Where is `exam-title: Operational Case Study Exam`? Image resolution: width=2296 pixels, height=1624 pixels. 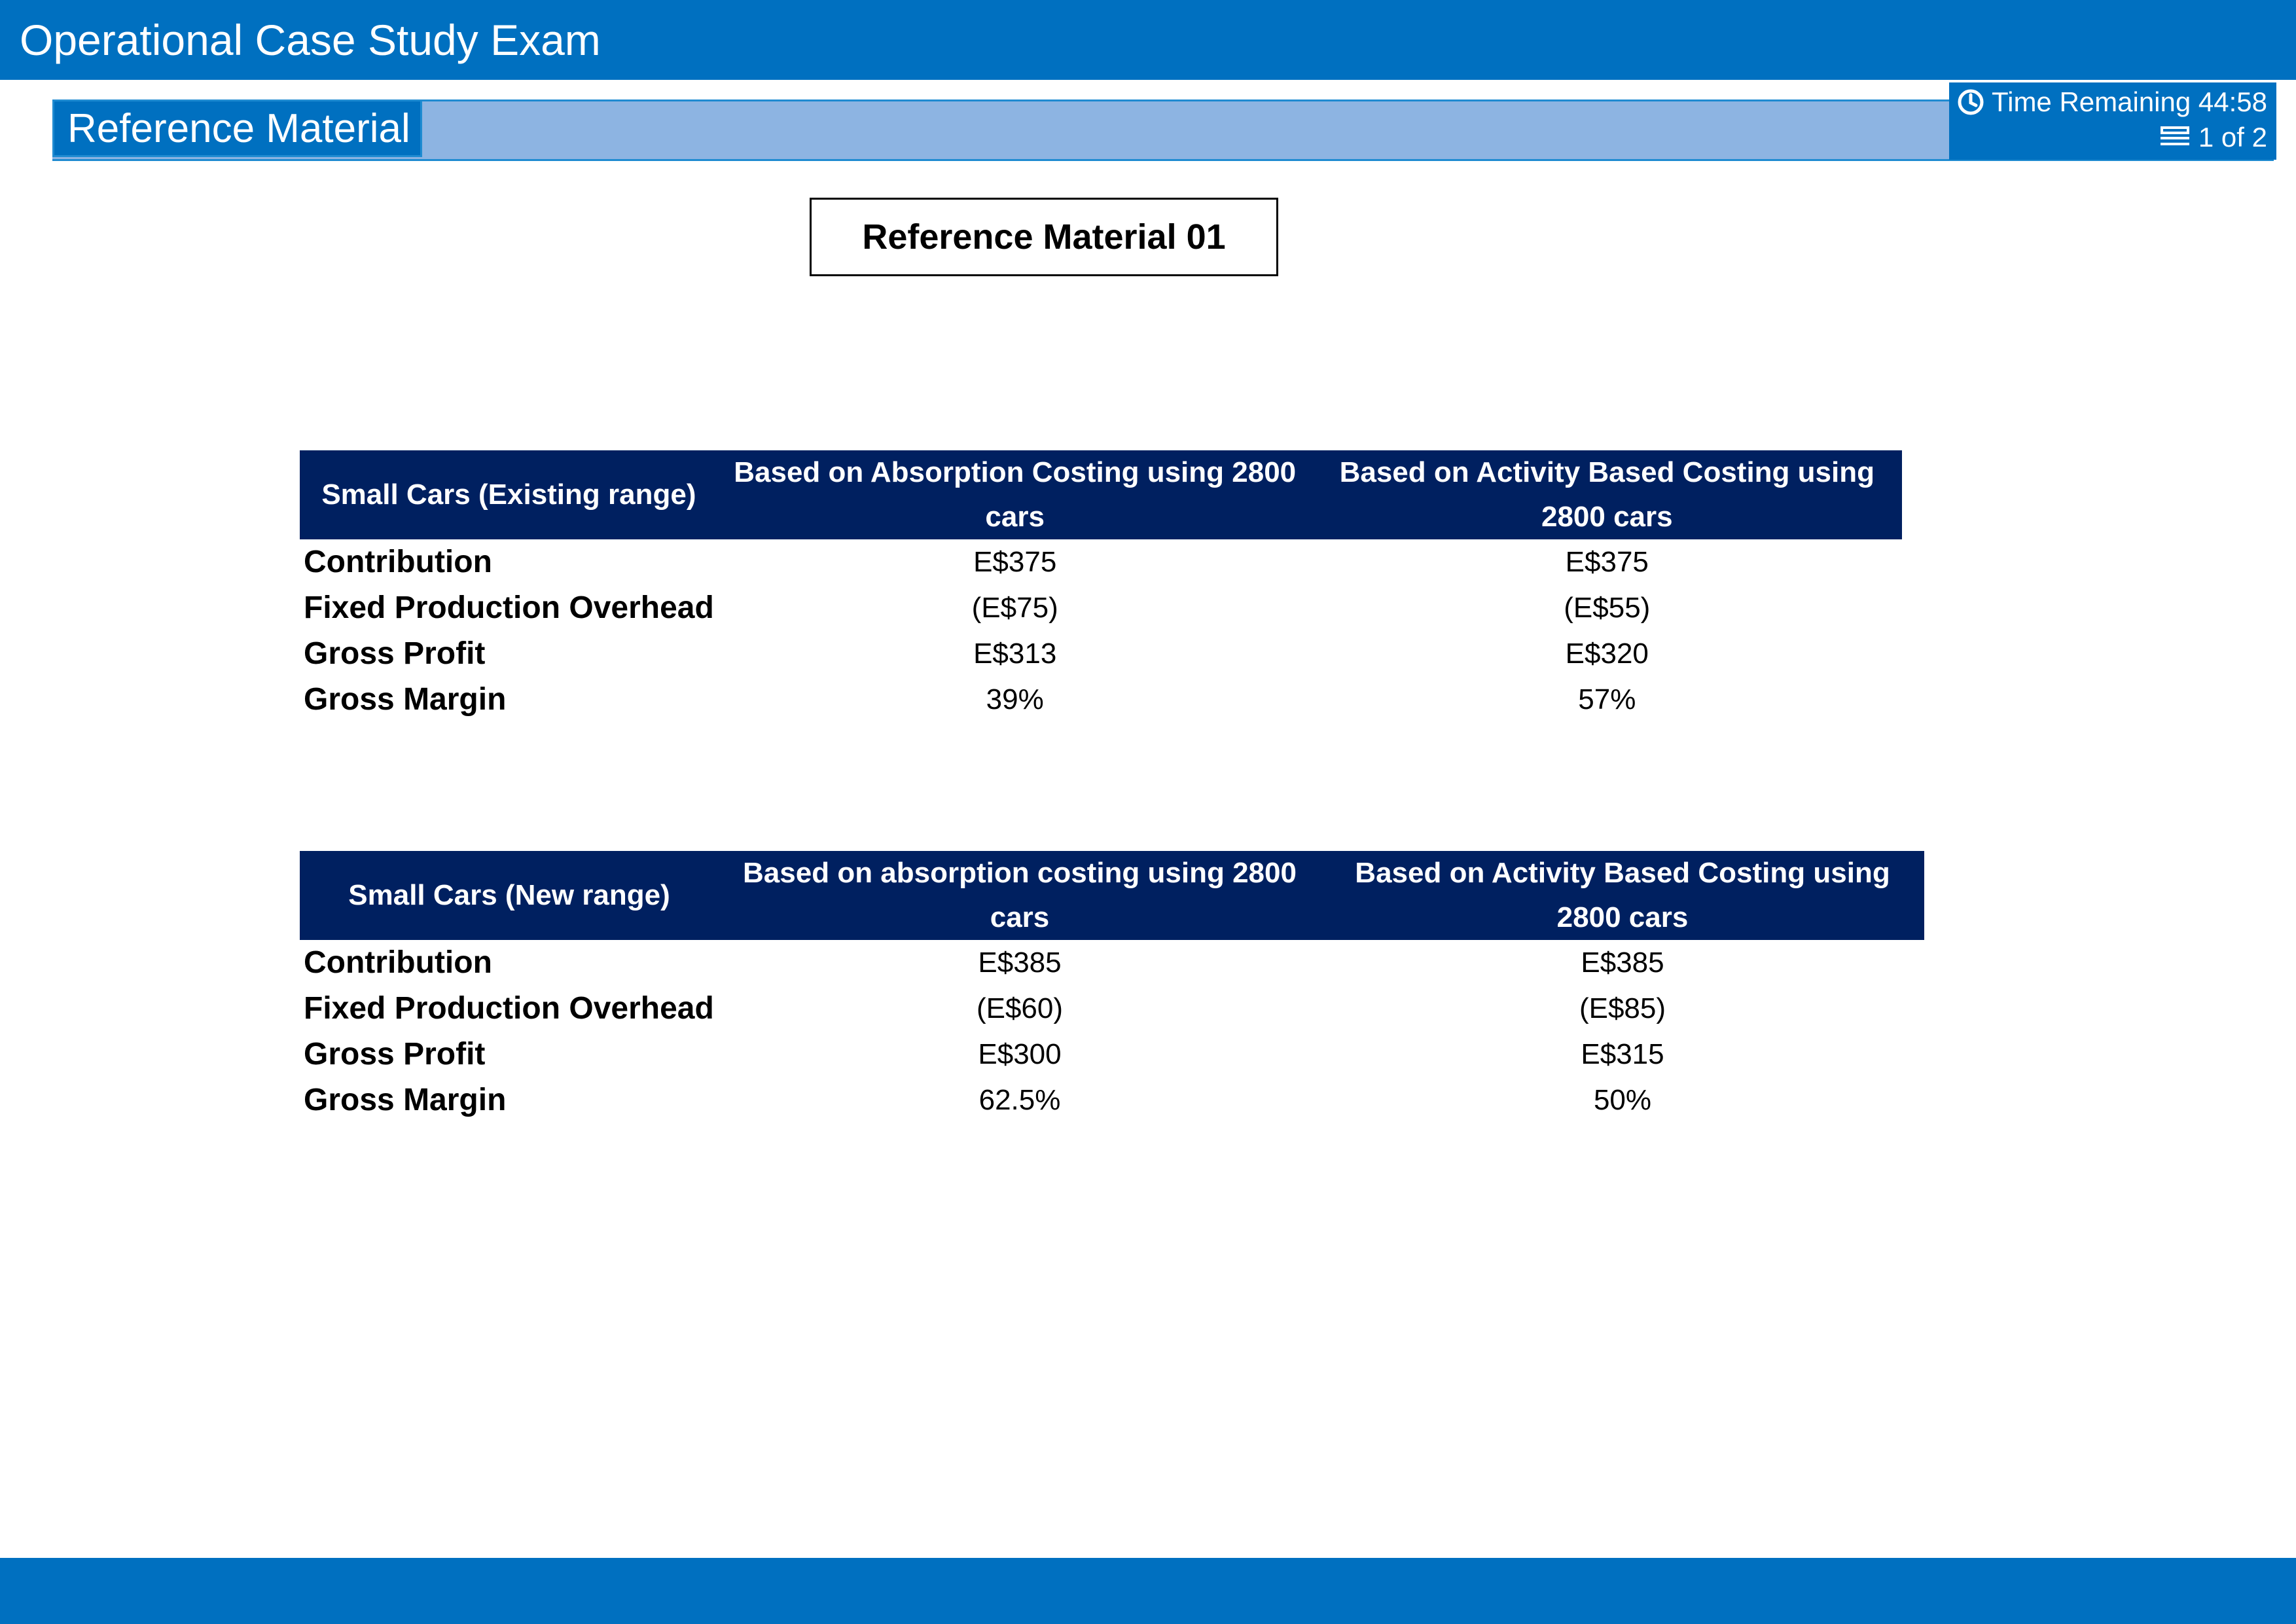 exam-title: Operational Case Study Exam is located at coordinates (310, 40).